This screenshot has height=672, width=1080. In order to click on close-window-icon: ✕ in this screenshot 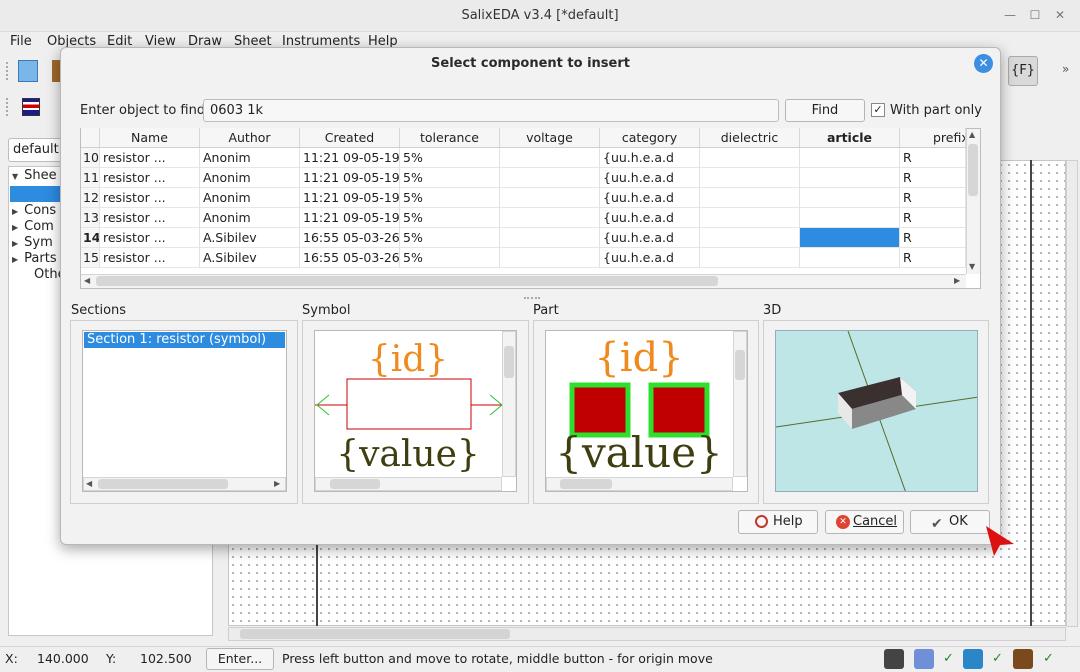, I will do `click(1060, 15)`.